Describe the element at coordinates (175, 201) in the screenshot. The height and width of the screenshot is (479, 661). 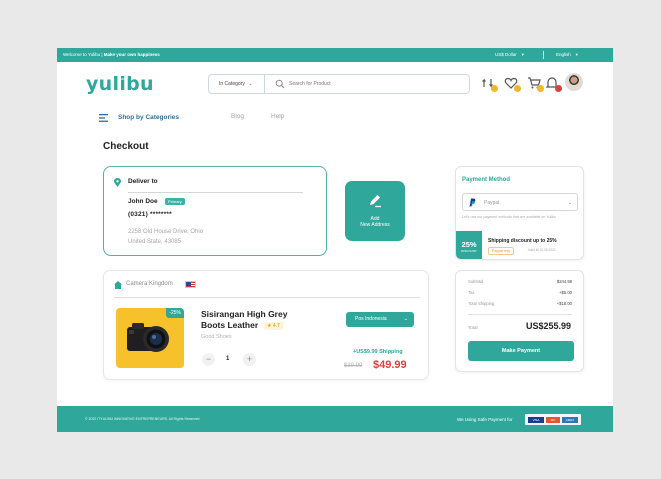
I see `primary-badge: Primary` at that location.